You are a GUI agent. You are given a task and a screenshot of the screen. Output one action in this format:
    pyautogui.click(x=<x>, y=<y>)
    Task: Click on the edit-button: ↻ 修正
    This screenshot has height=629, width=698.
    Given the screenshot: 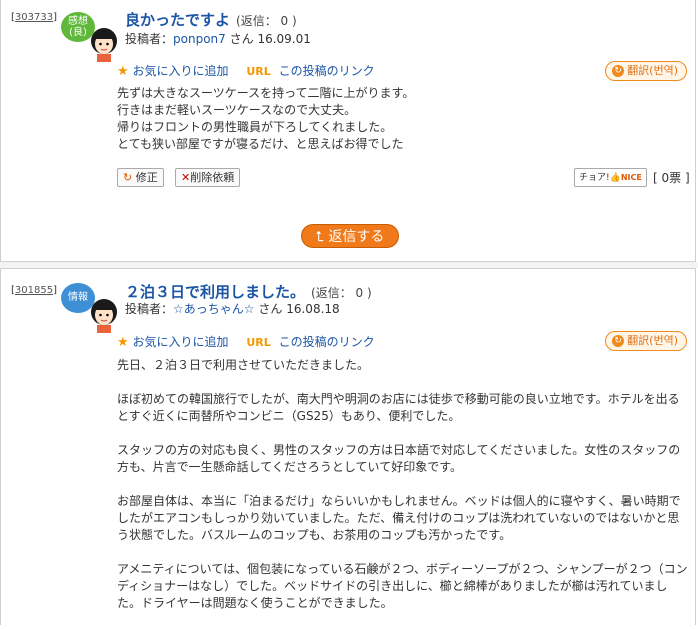 What is the action you would take?
    pyautogui.click(x=140, y=177)
    